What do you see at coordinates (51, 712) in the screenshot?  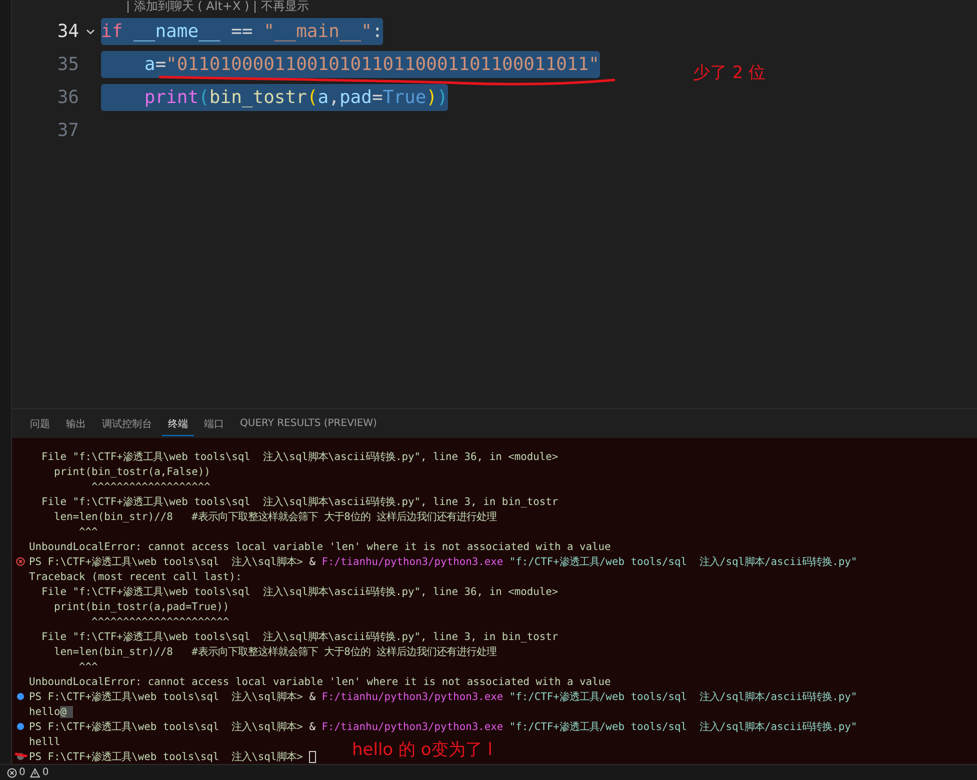 I see `terminal-line: hello@` at bounding box center [51, 712].